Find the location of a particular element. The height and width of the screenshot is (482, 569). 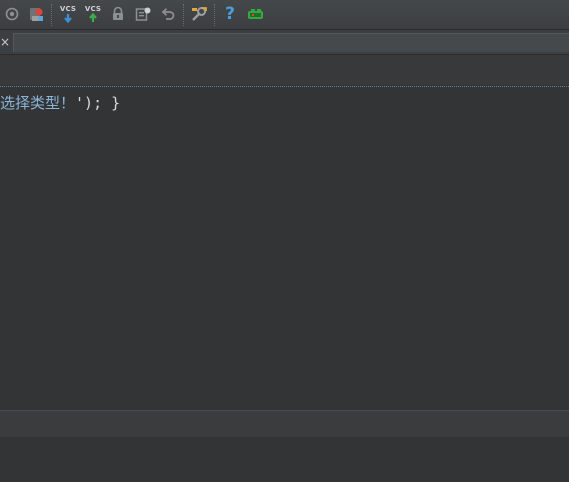

main-toolbar: VCS VCS ? is located at coordinates (284, 15).